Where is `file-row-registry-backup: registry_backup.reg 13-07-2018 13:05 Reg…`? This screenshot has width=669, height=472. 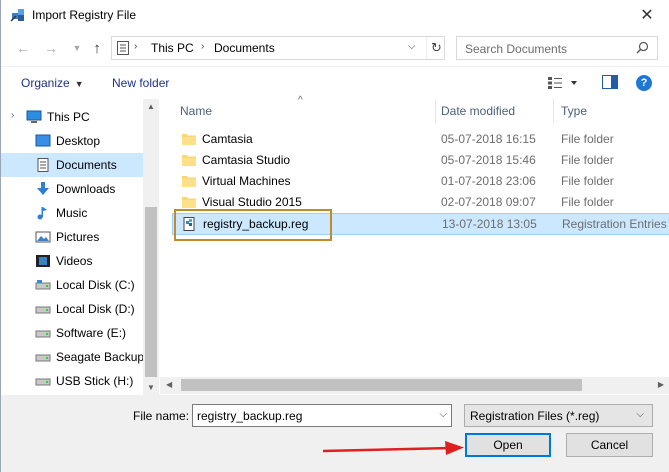 file-row-registry-backup: registry_backup.reg 13-07-2018 13:05 Reg… is located at coordinates (420, 224).